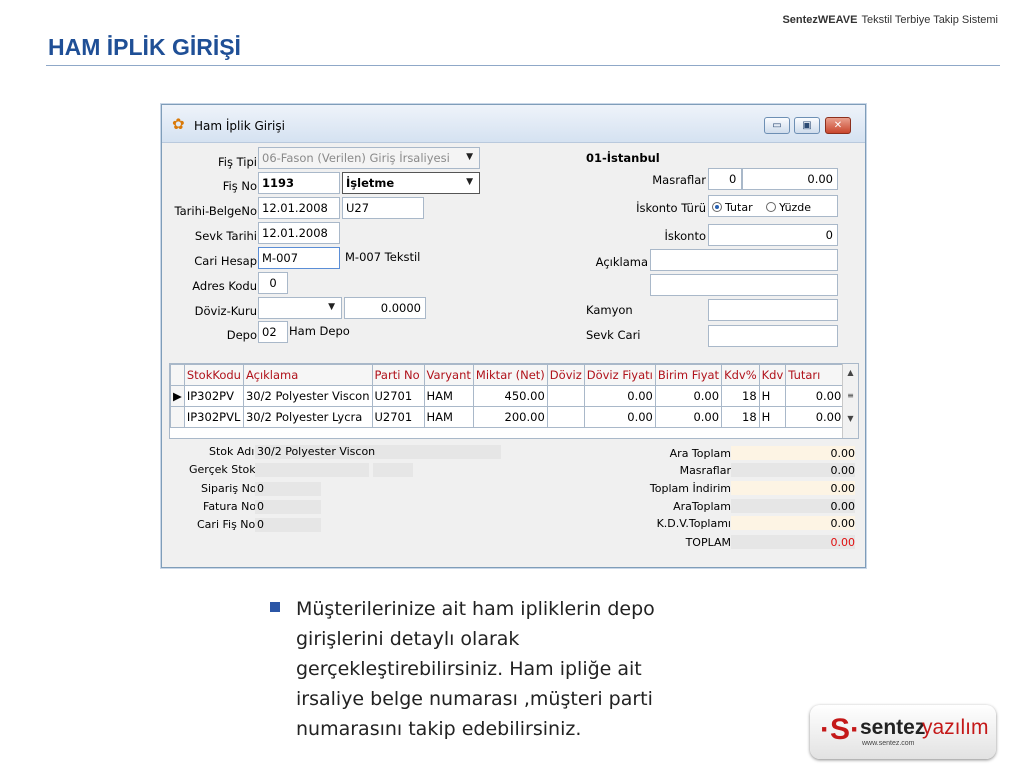  I want to click on doviz-kuru-label: Döviz-Kuru, so click(225, 311).